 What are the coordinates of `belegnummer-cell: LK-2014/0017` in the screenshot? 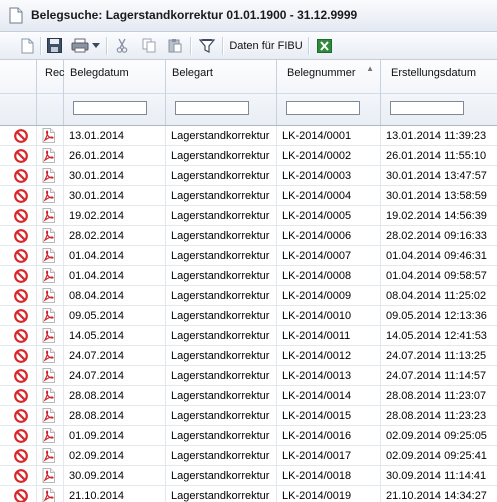 It's located at (329, 456).